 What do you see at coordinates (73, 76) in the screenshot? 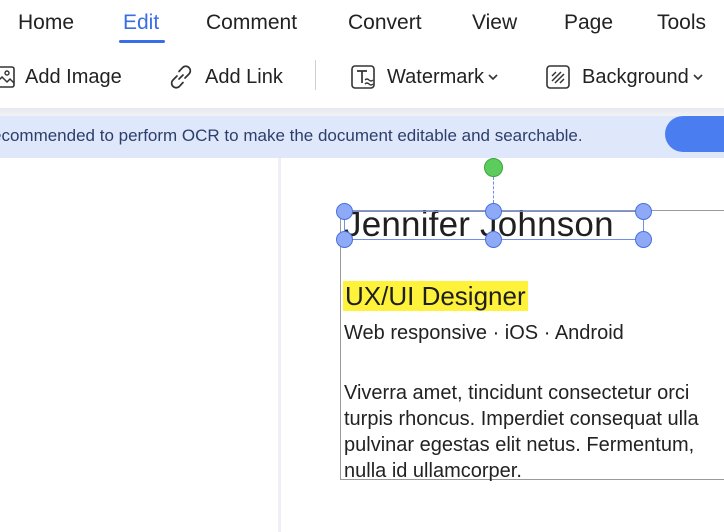
I see `add-image-label: Add Image` at bounding box center [73, 76].